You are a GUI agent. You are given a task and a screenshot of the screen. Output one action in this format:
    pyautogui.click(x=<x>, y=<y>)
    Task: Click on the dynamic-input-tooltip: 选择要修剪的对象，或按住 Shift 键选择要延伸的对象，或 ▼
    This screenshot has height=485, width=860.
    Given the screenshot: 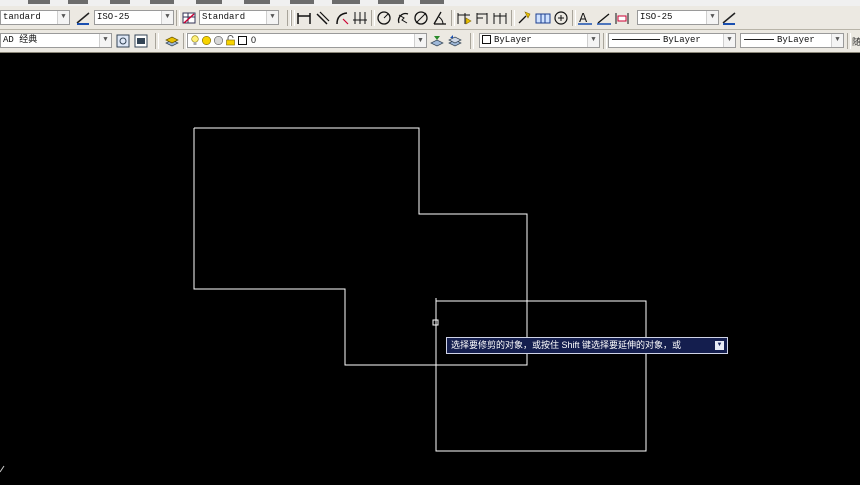 What is the action you would take?
    pyautogui.click(x=587, y=345)
    